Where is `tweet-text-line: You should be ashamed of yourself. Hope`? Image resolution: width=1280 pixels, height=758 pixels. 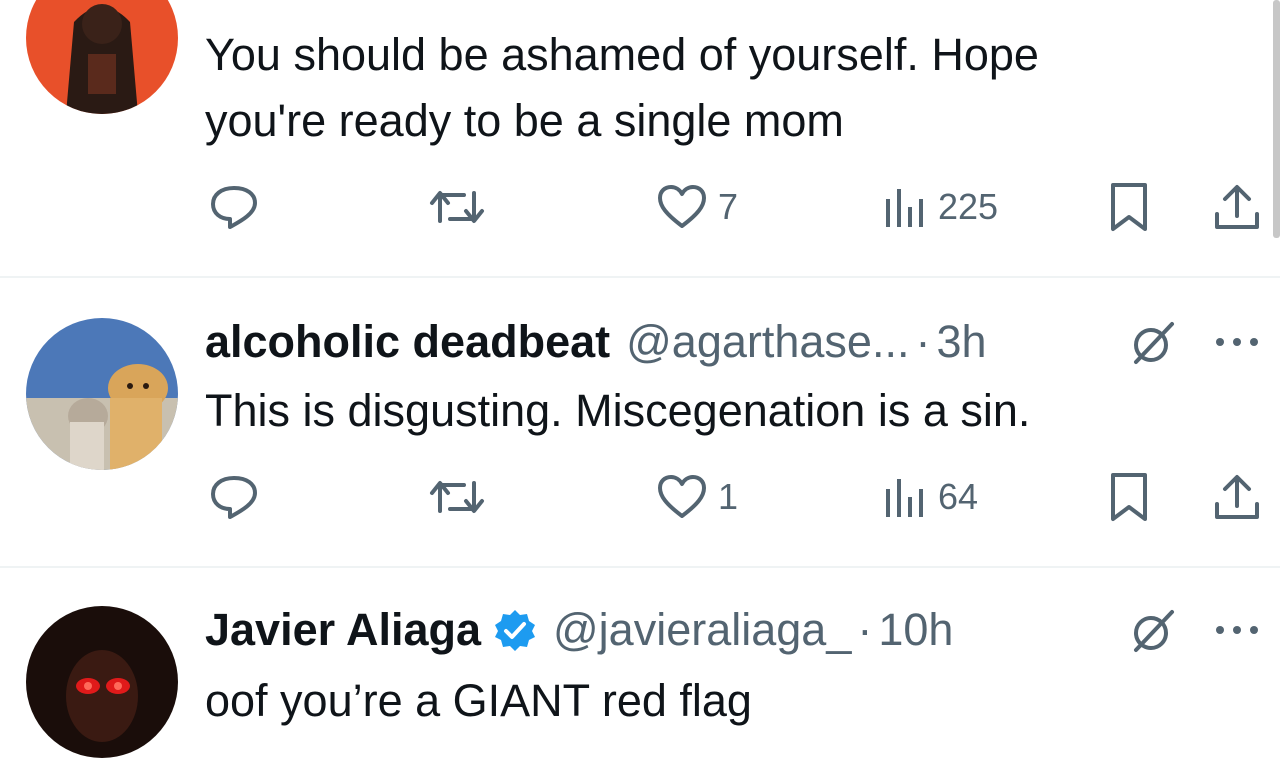
tweet-text-line: You should be ashamed of yourself. Hope is located at coordinates (622, 54).